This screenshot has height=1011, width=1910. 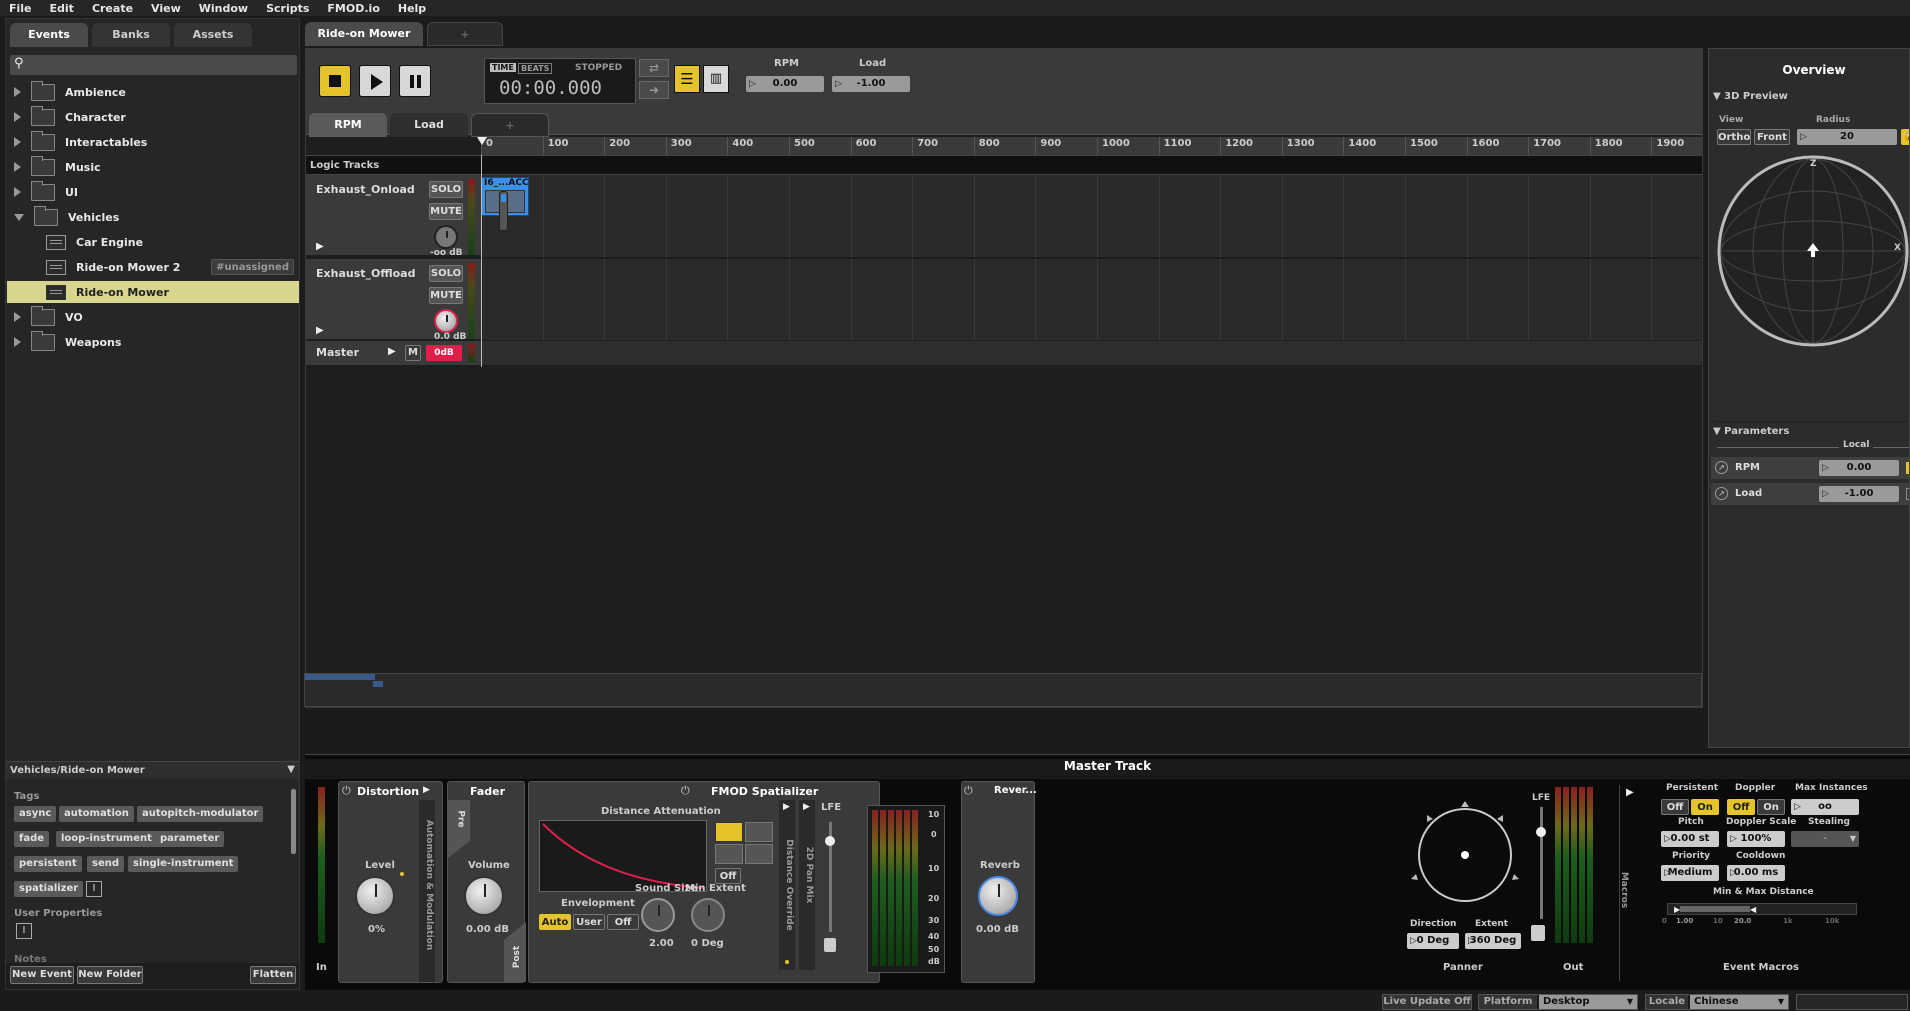 What do you see at coordinates (1825, 839) in the screenshot?
I see `stealing-dropdown: - ▼` at bounding box center [1825, 839].